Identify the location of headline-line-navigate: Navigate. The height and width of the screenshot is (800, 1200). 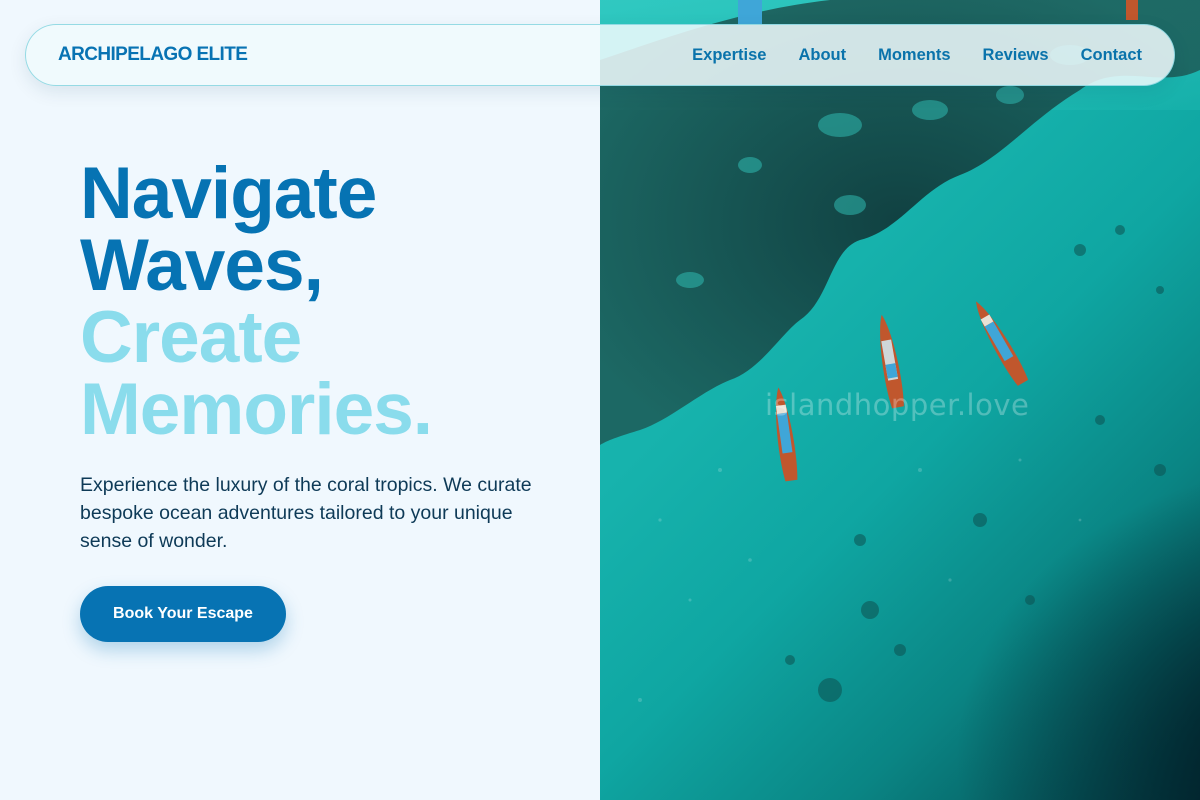
(228, 193).